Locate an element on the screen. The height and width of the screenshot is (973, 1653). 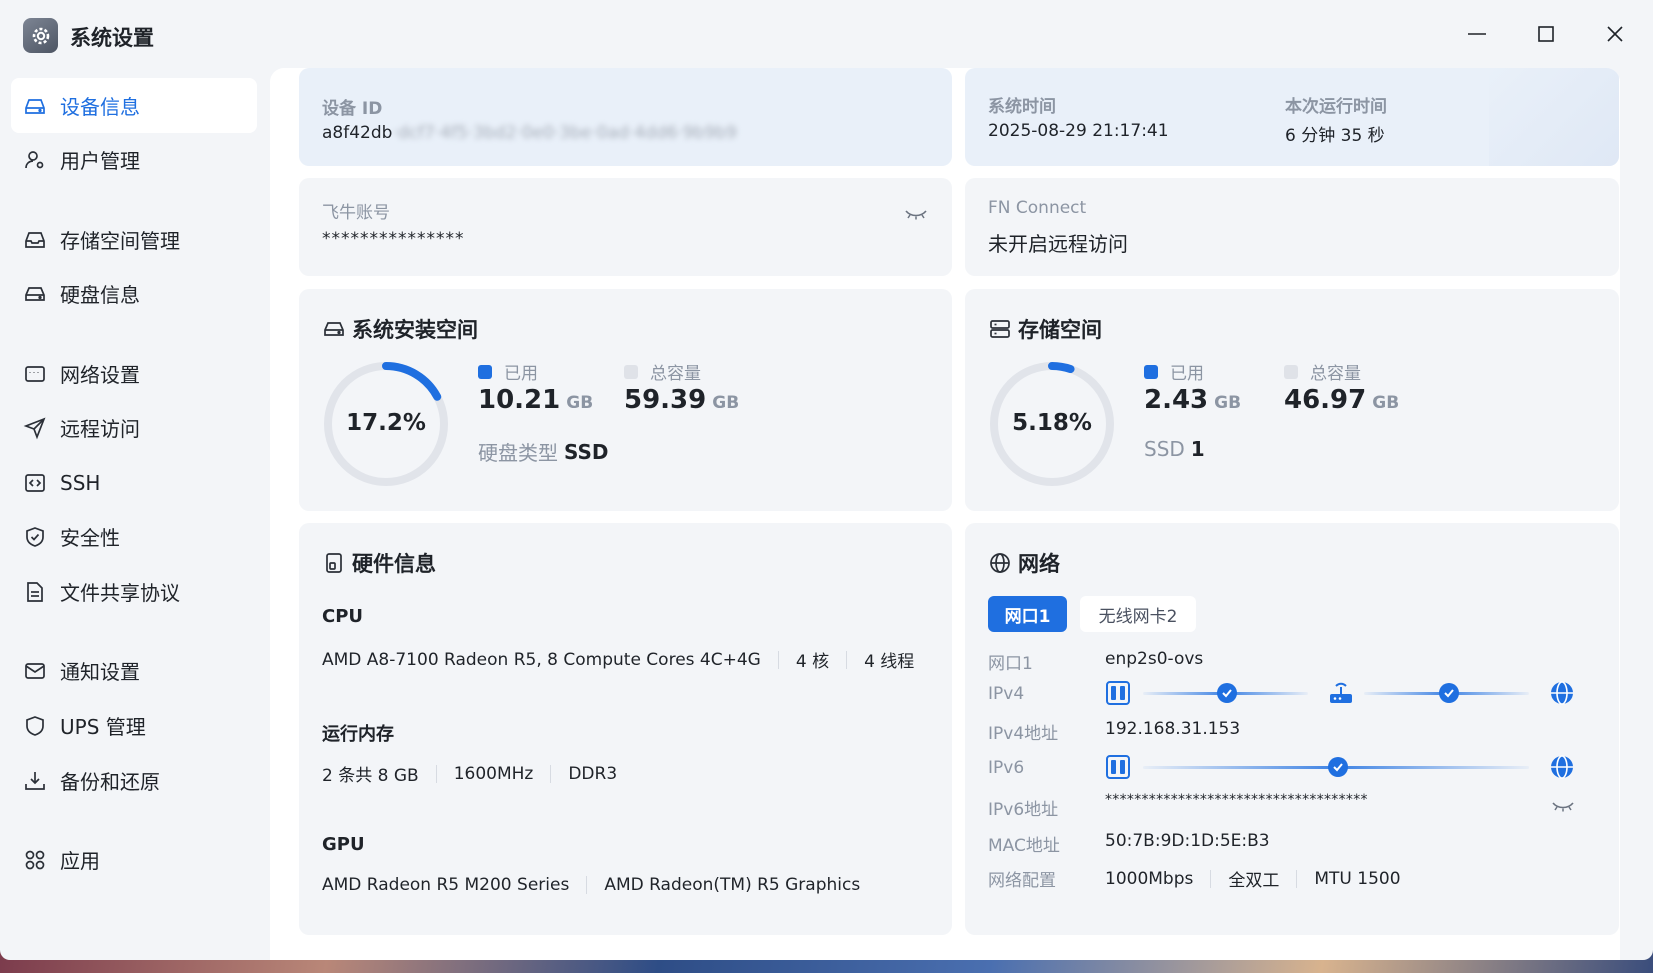
title-bar: 系统设置 is located at coordinates (826, 34).